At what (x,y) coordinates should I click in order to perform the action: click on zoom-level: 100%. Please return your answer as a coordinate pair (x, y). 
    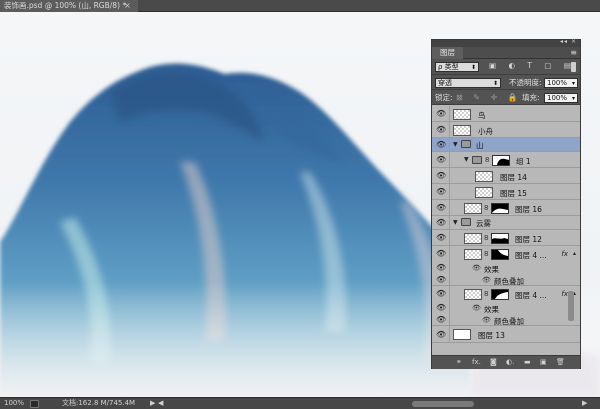
    Looking at the image, I should click on (14, 403).